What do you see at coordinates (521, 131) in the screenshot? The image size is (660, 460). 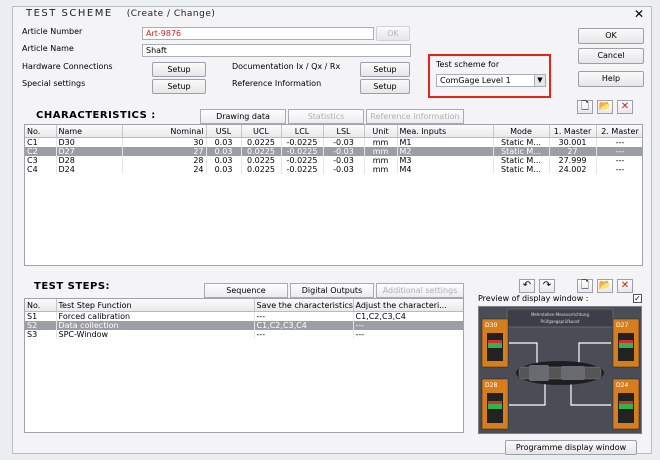 I see `col-mode: Mode` at bounding box center [521, 131].